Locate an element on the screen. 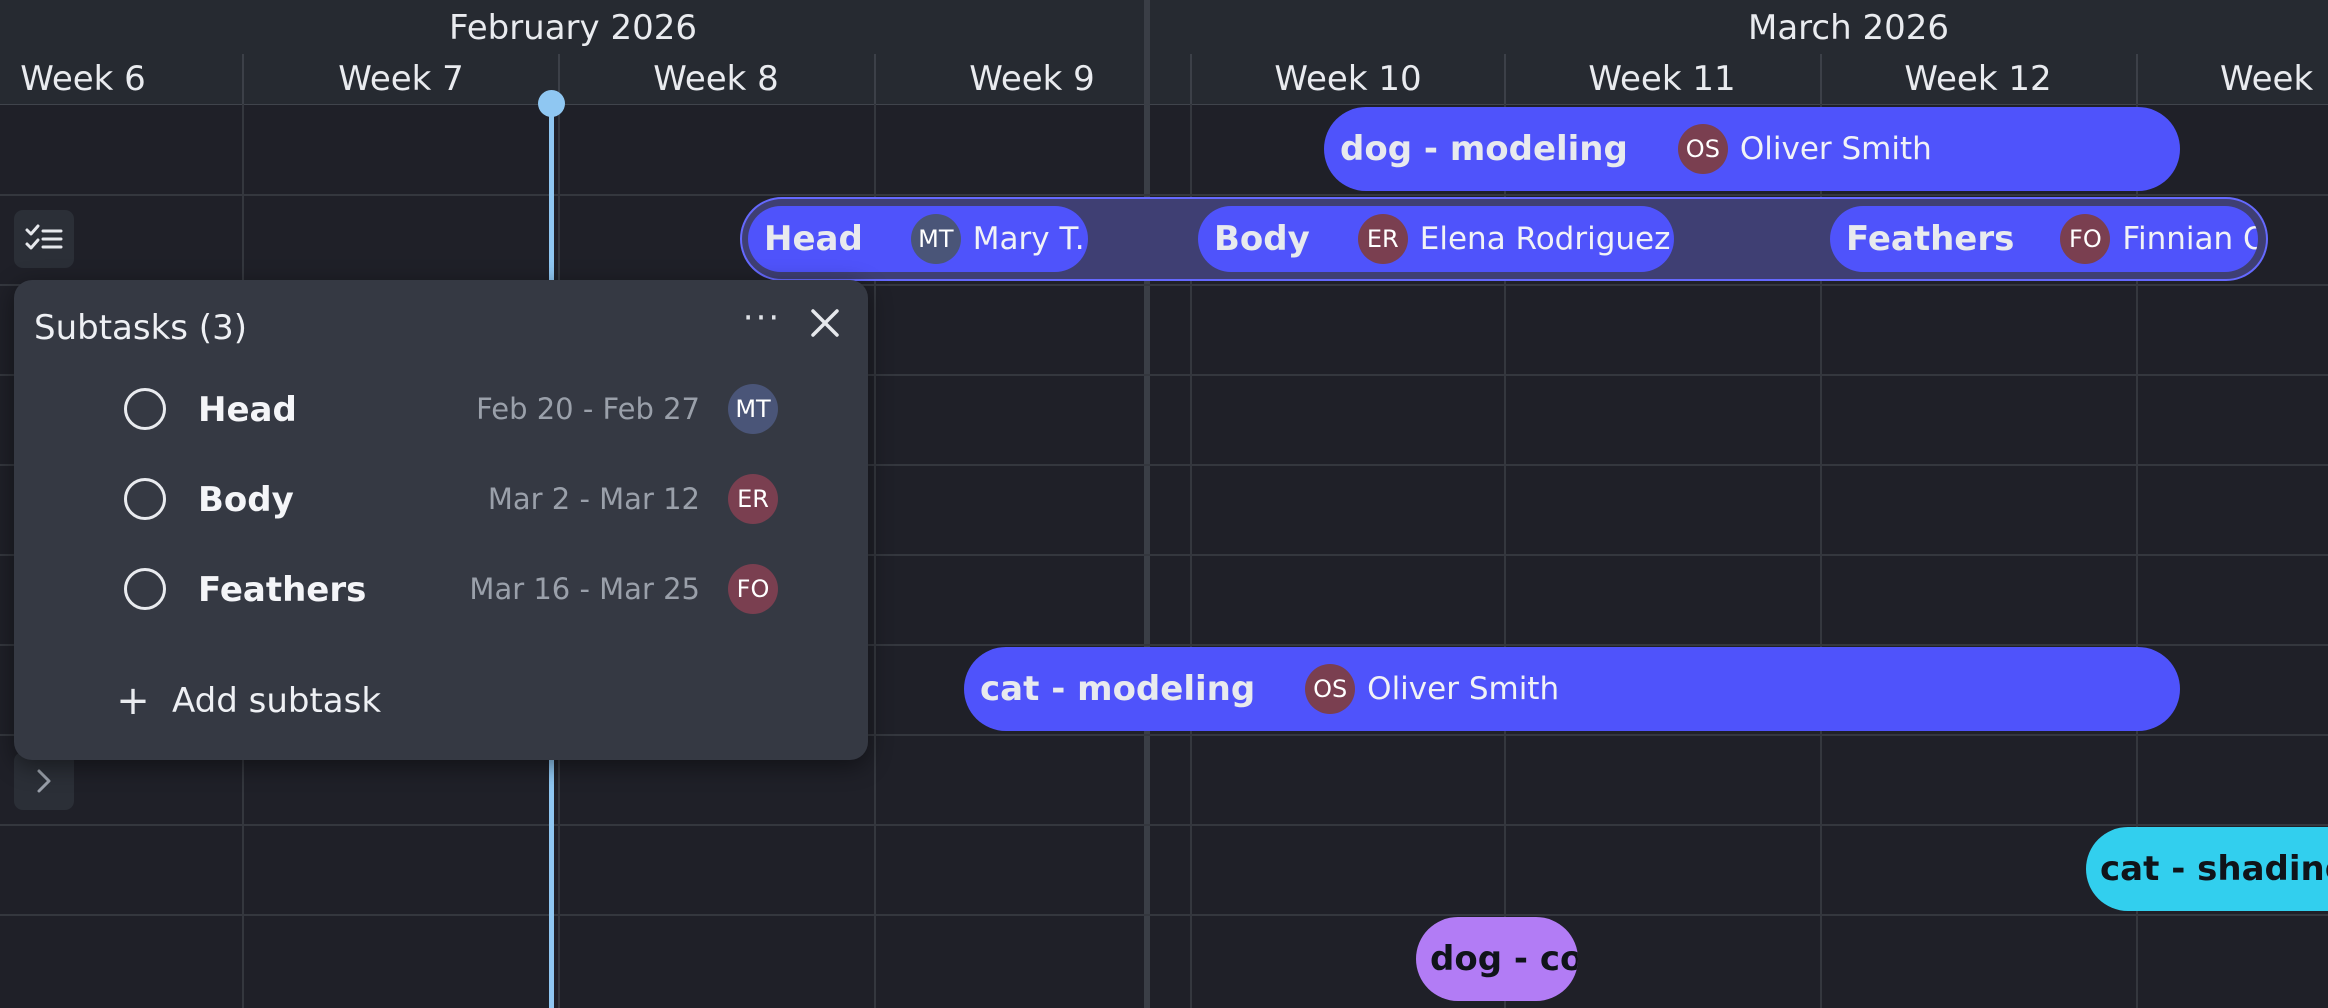  expand-row-button is located at coordinates (44, 781).